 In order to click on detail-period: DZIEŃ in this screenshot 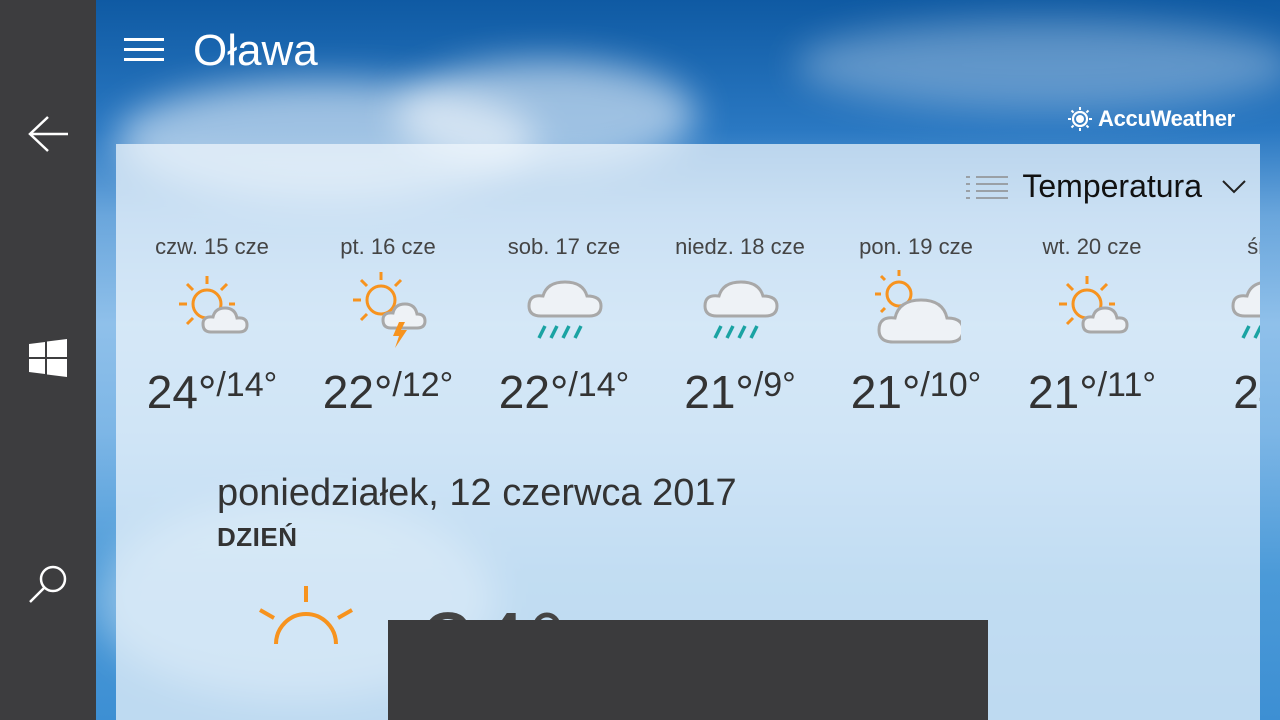, I will do `click(257, 537)`.